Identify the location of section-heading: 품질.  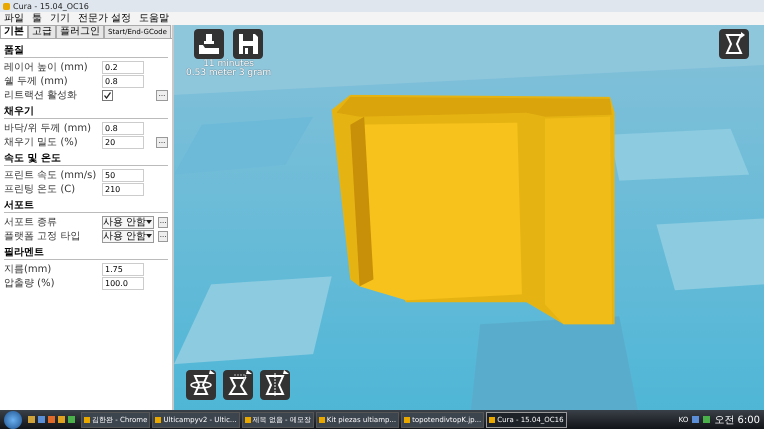
(86, 51).